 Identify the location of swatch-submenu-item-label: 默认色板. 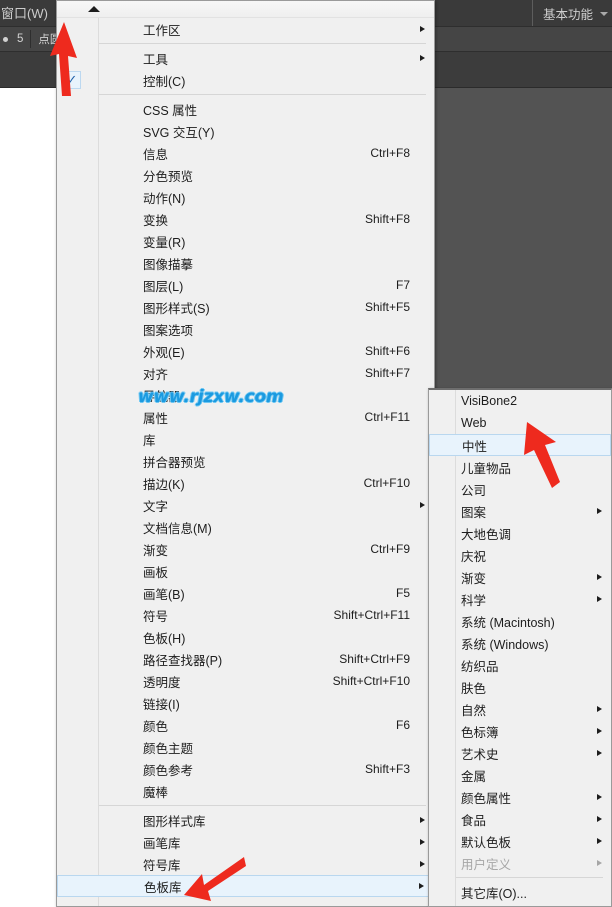
(486, 842).